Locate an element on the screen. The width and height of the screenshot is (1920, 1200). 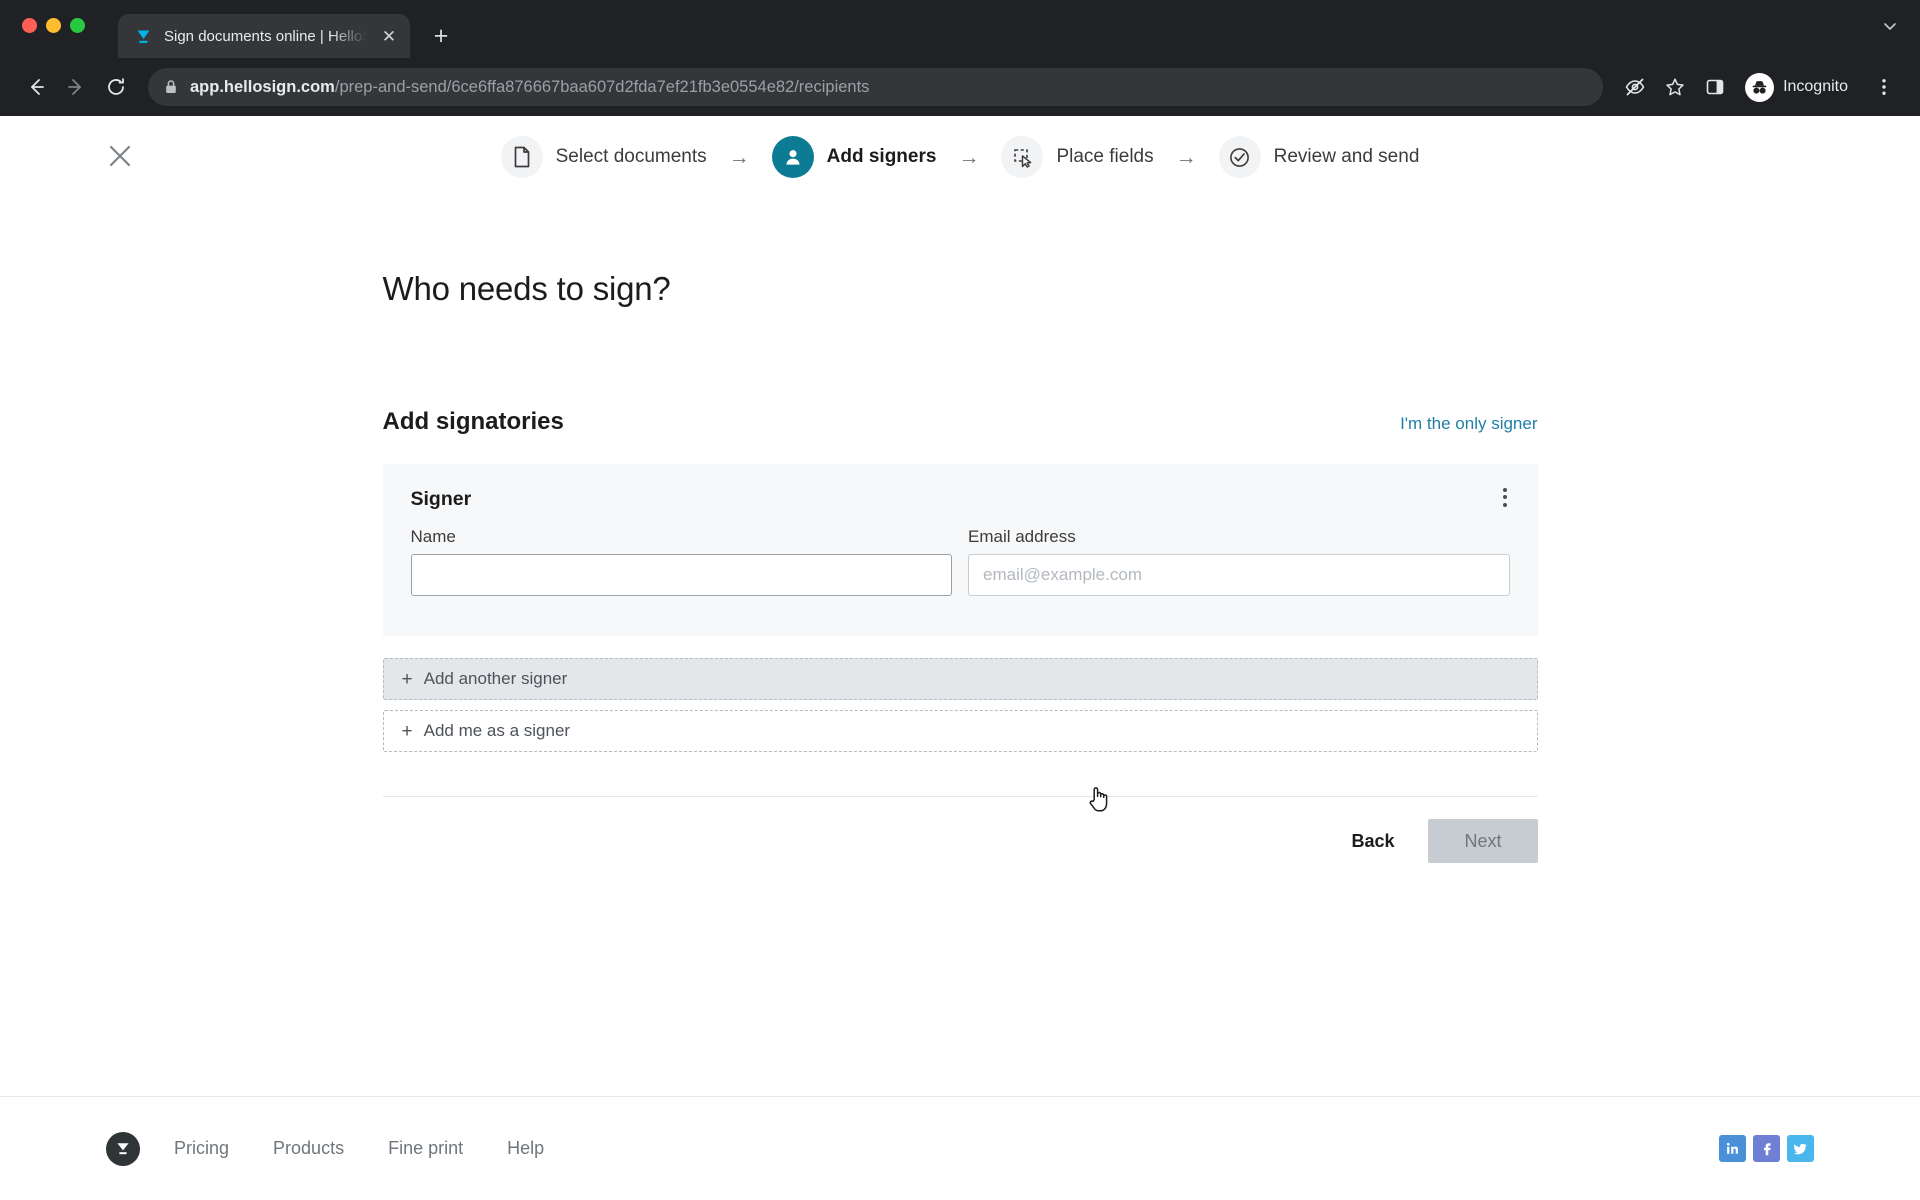
step-label: Add signers is located at coordinates (881, 156).